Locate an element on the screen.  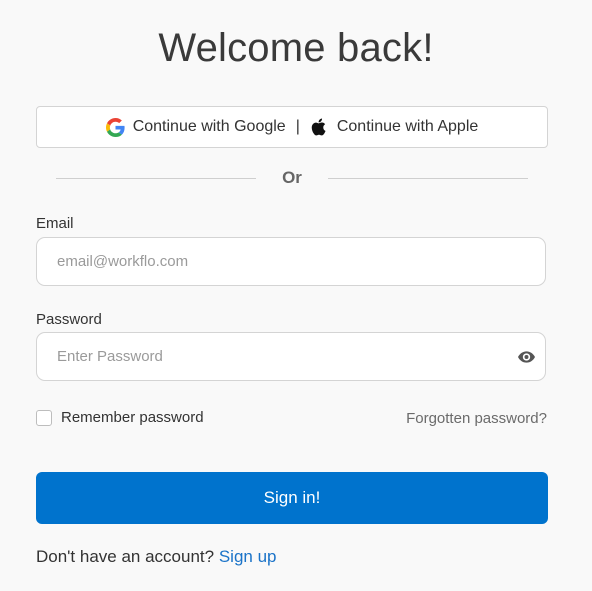
continue-with-apple-button: Continue with Apple is located at coordinates (394, 127).